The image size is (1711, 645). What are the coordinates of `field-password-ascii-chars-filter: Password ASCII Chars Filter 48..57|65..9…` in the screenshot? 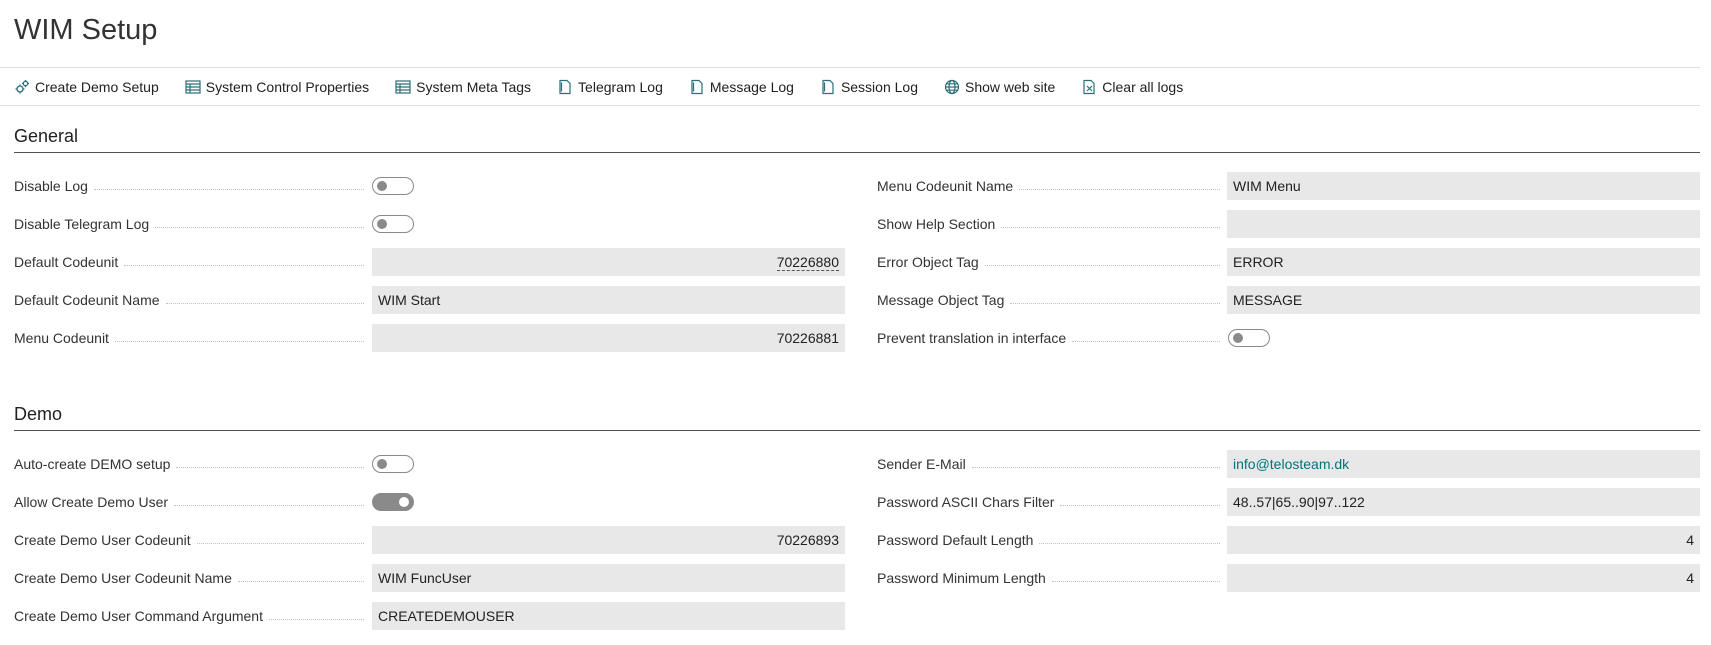 It's located at (1288, 502).